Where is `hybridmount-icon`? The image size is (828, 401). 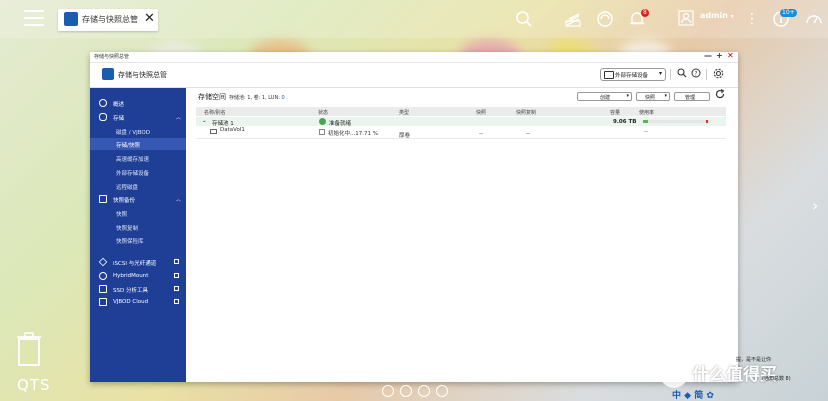
hybridmount-icon is located at coordinates (103, 276).